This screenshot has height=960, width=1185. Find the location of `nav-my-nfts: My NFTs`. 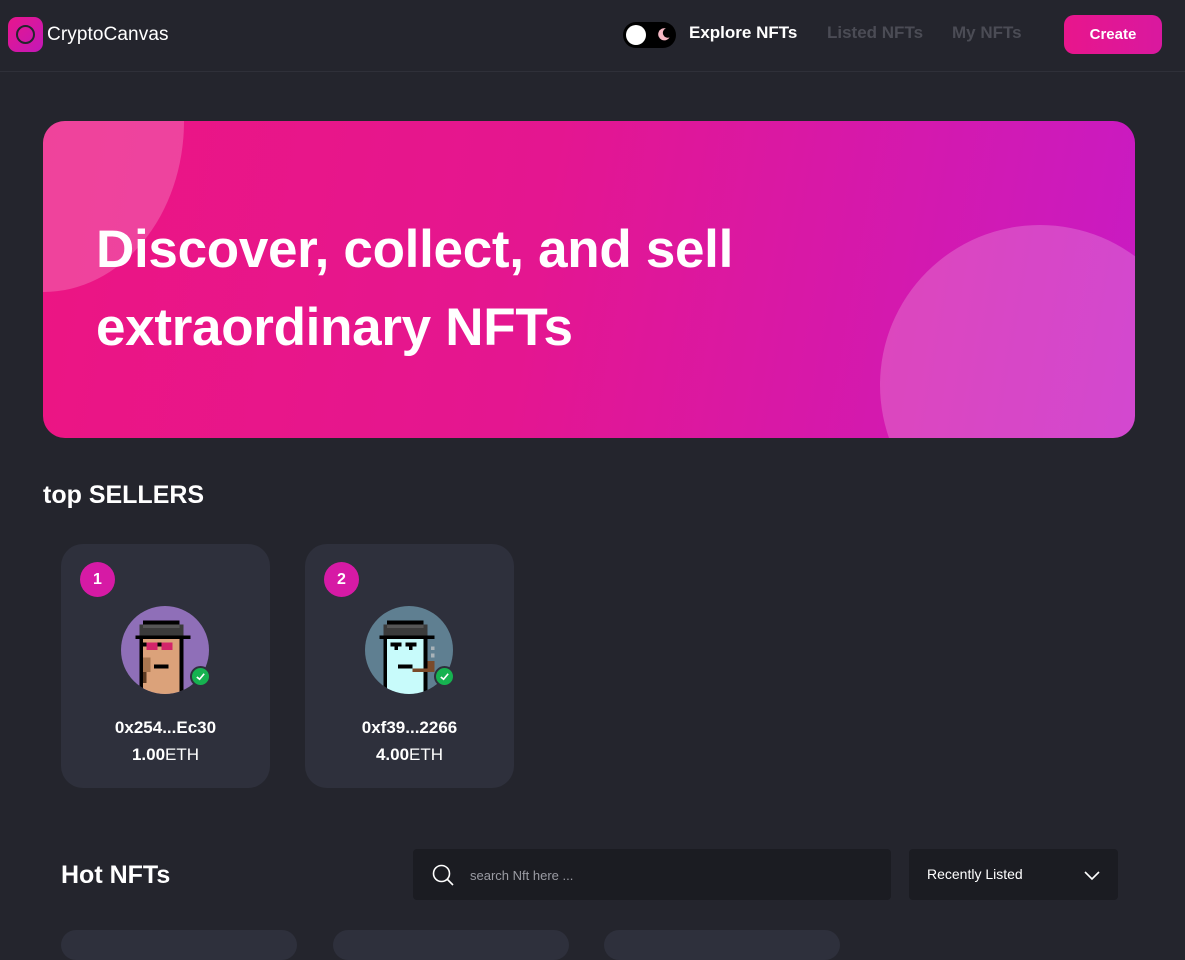

nav-my-nfts: My NFTs is located at coordinates (987, 33).